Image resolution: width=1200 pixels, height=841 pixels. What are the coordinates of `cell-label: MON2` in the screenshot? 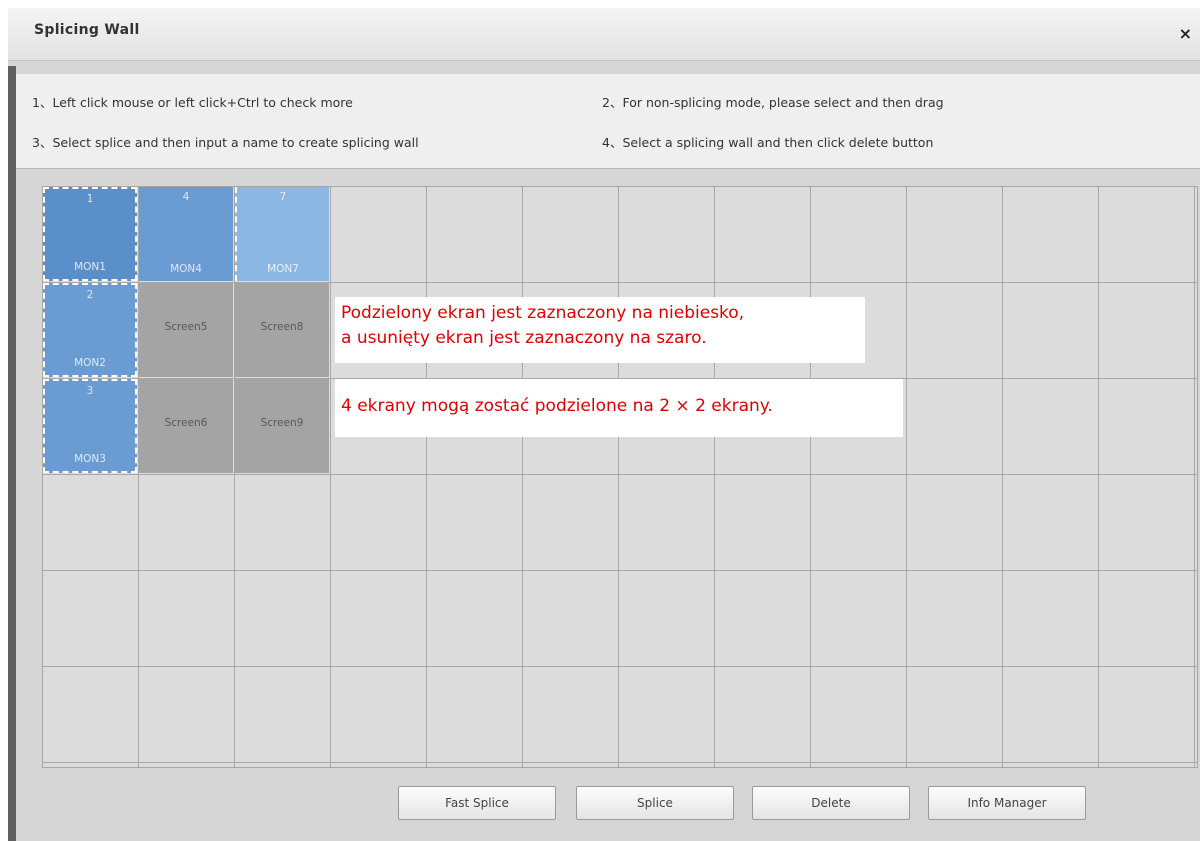 It's located at (90, 363).